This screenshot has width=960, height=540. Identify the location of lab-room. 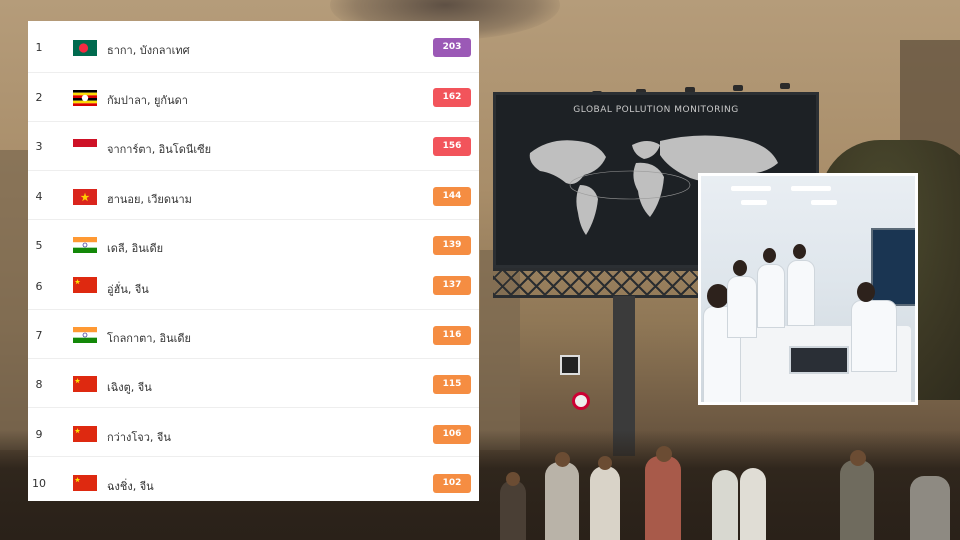
(808, 289).